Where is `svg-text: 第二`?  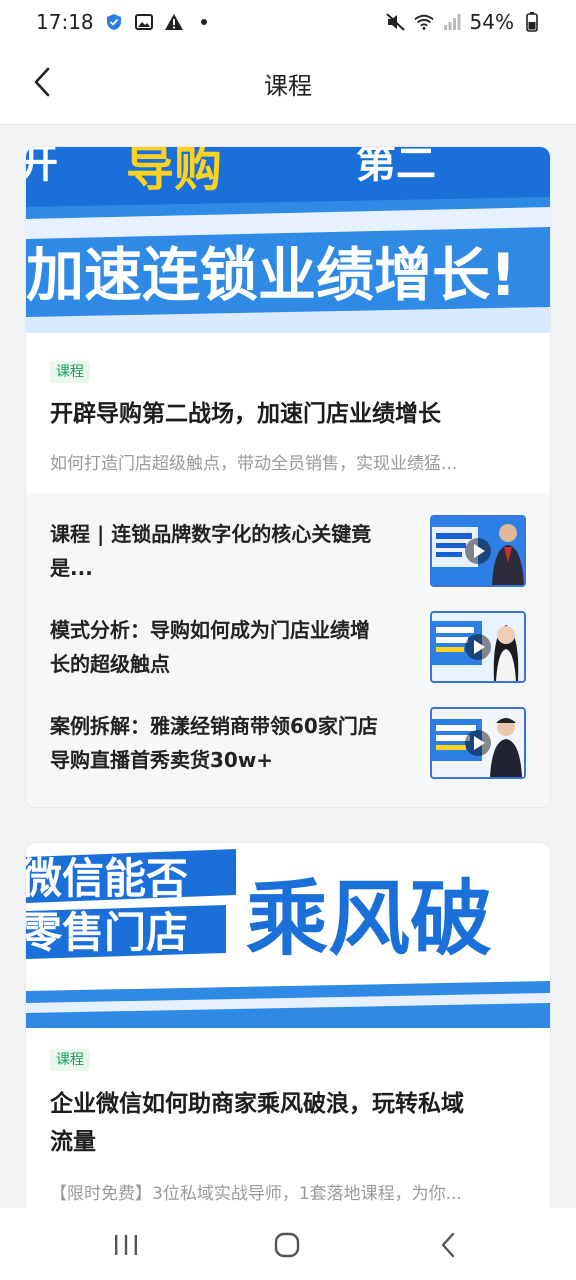 svg-text: 第二 is located at coordinates (396, 167).